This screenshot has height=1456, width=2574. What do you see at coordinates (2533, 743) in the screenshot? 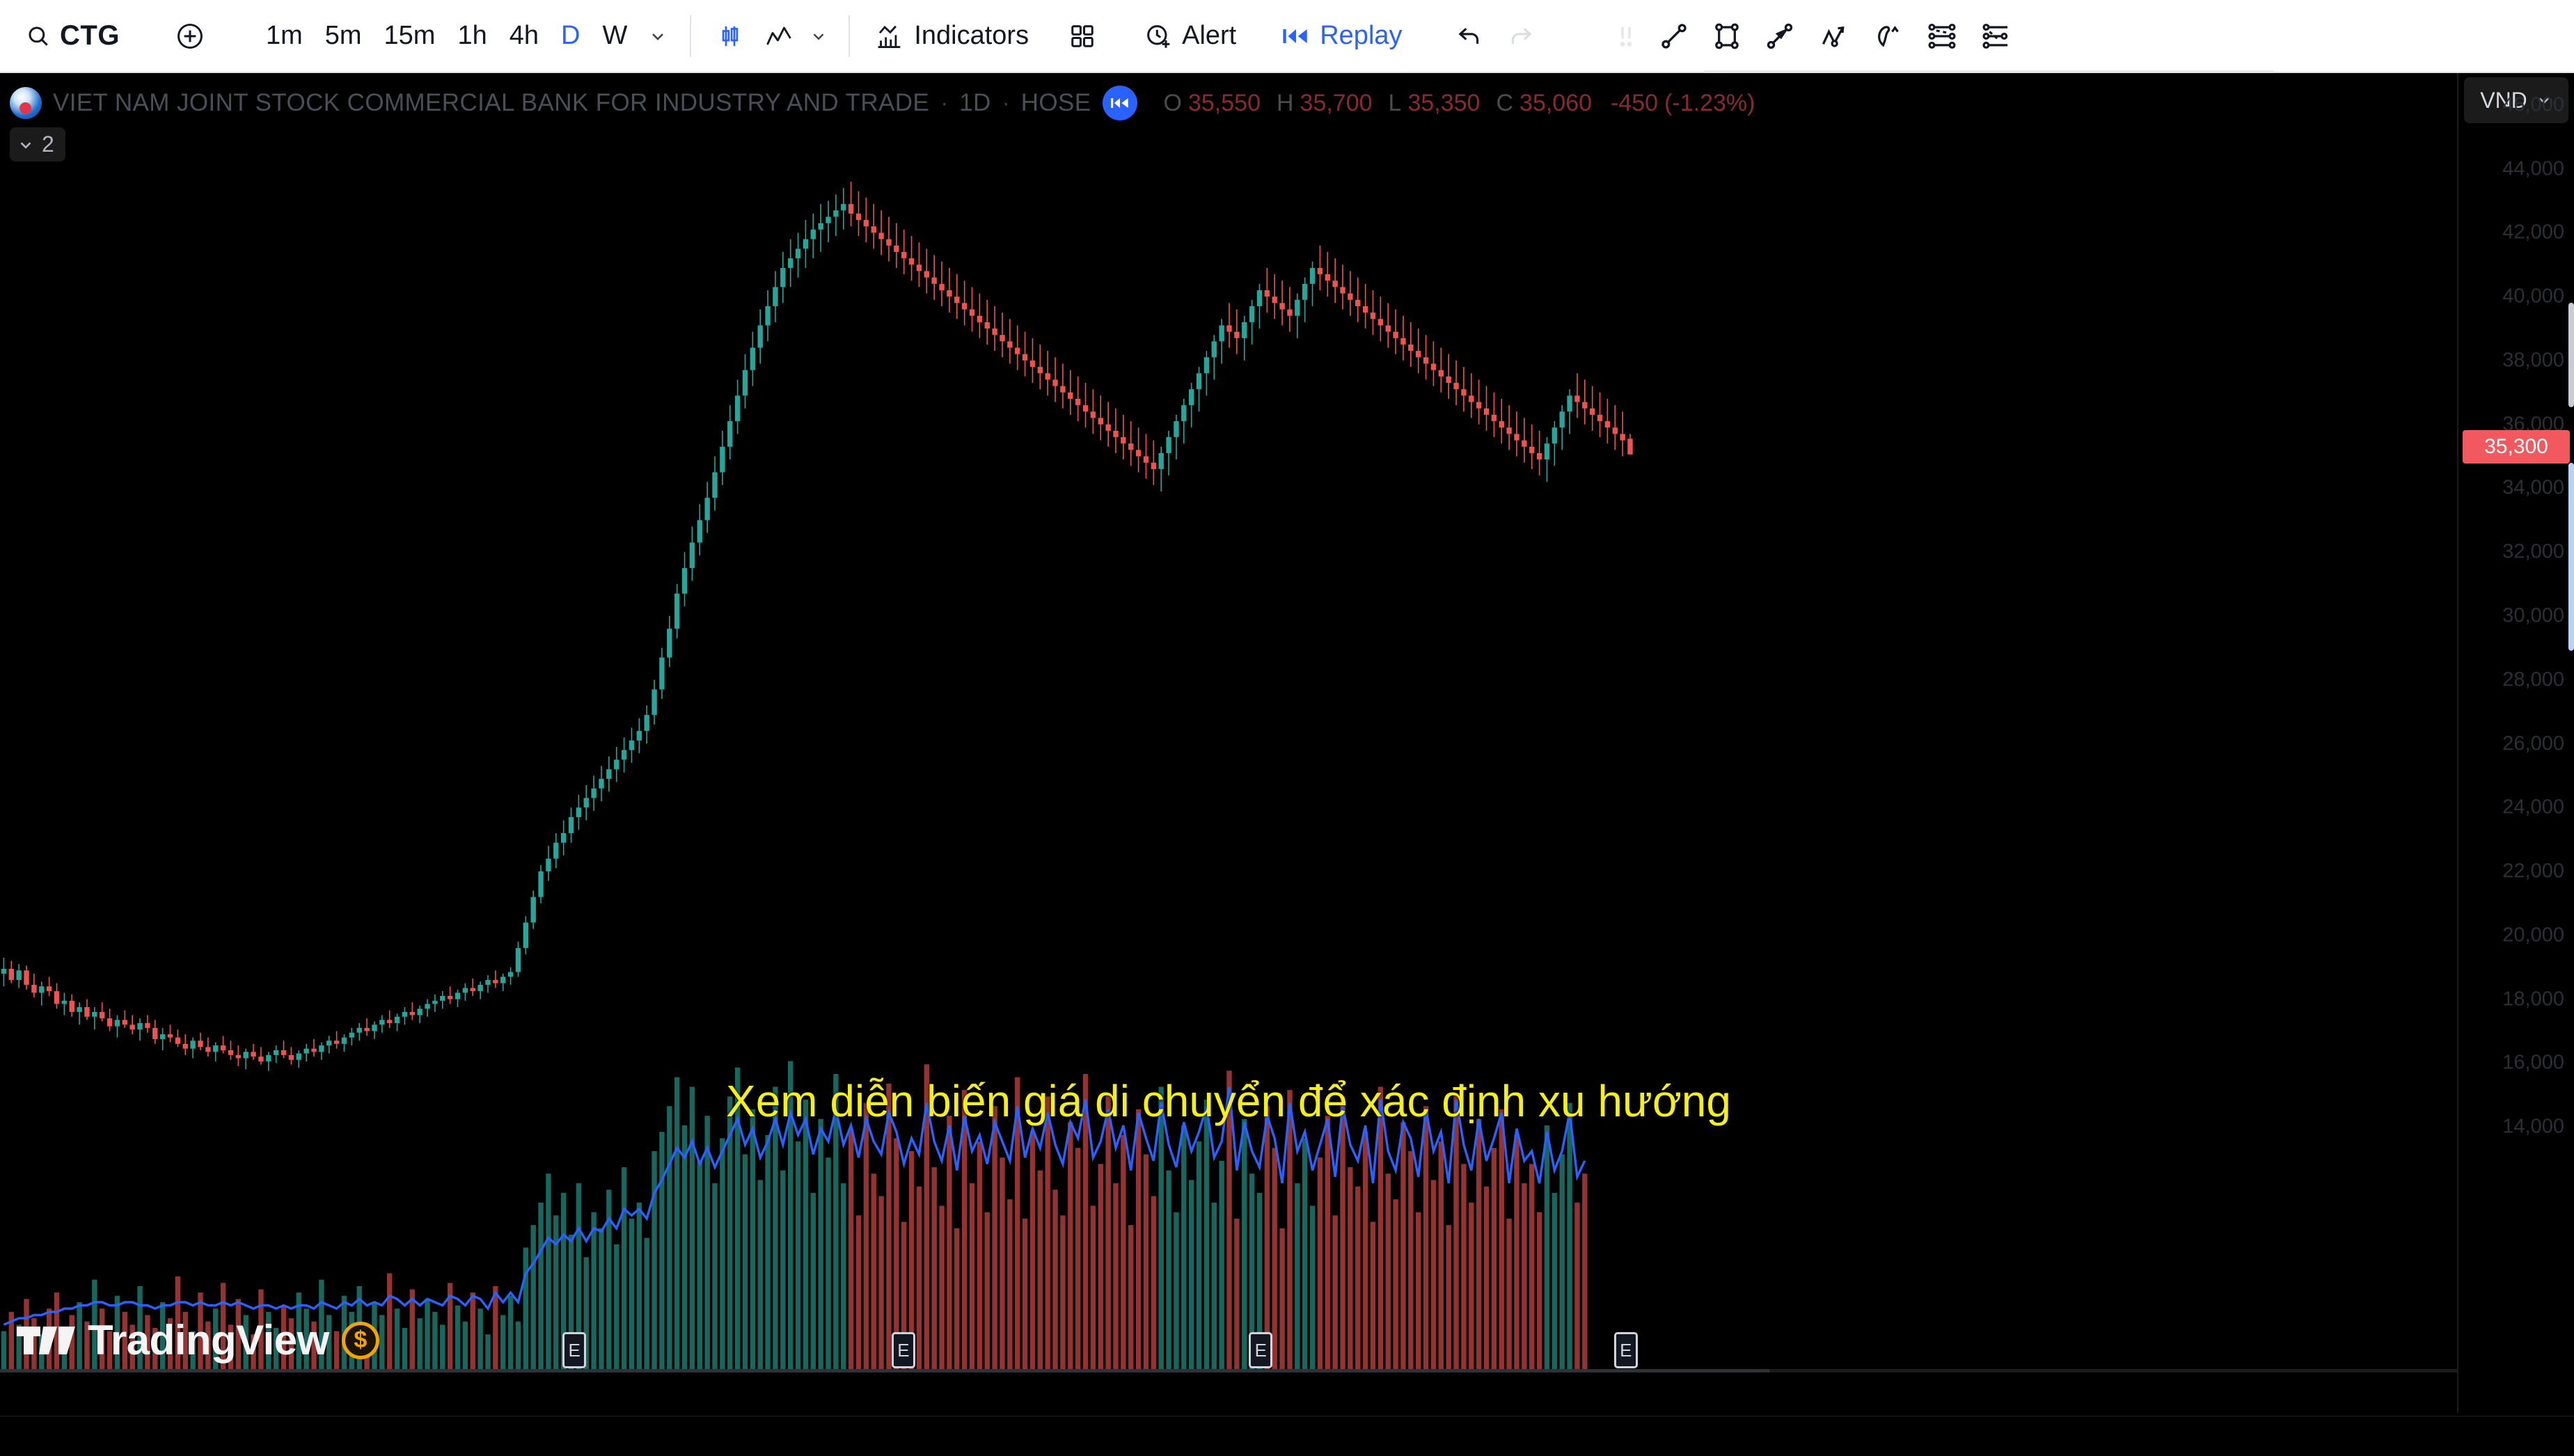
I see `price-tick: 26,000` at bounding box center [2533, 743].